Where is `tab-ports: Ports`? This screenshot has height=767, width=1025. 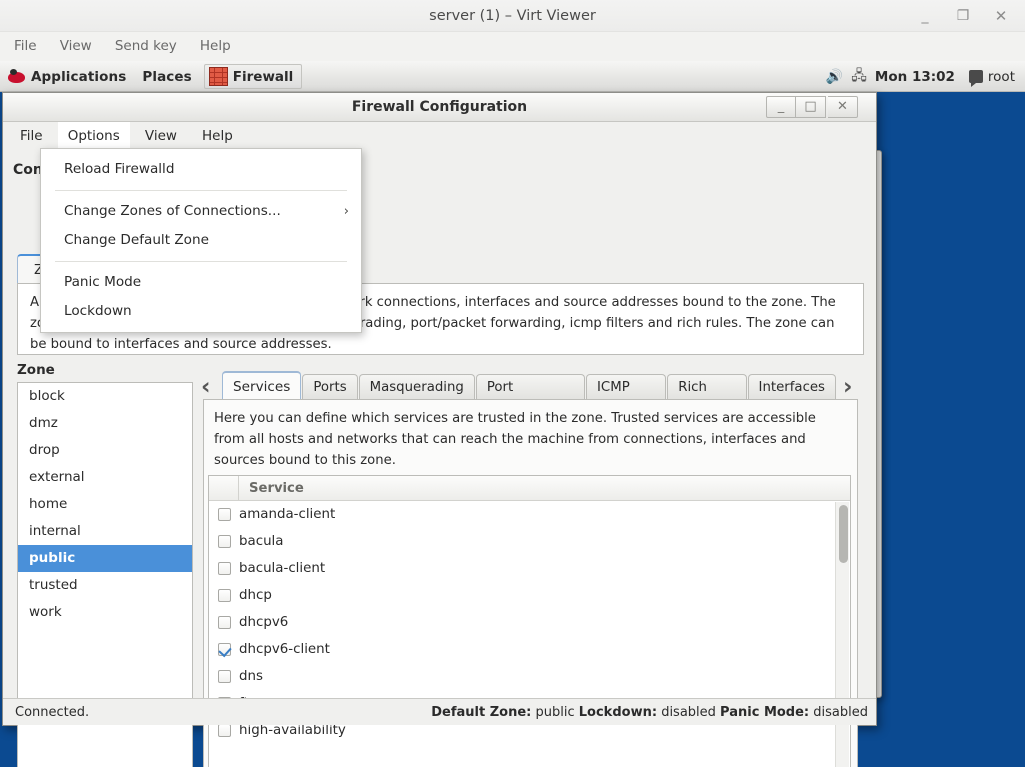 tab-ports: Ports is located at coordinates (330, 387).